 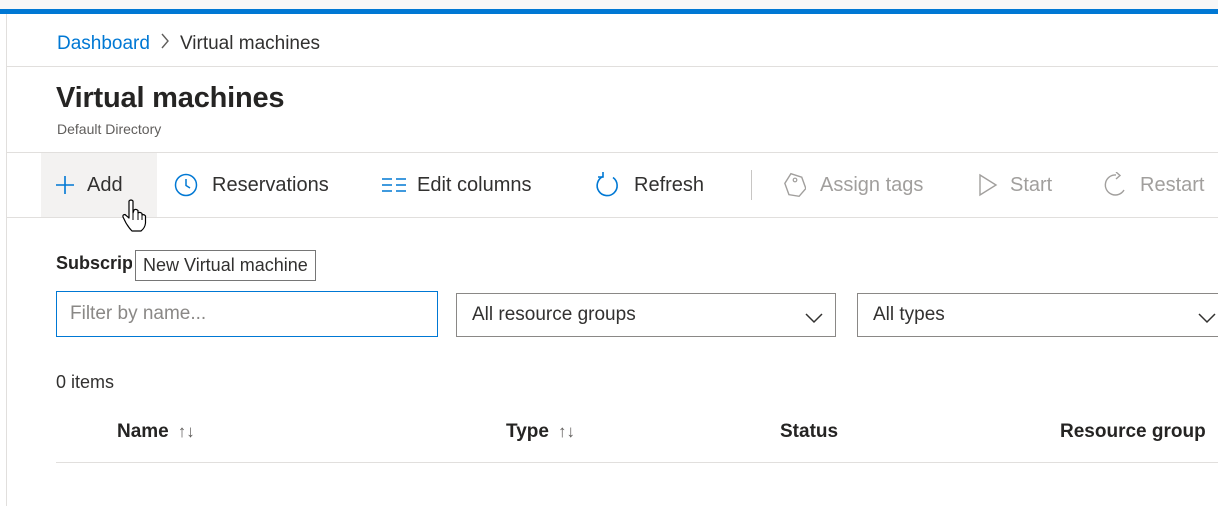 What do you see at coordinates (612, 217) in the screenshot?
I see `toolbar-bottom-divider` at bounding box center [612, 217].